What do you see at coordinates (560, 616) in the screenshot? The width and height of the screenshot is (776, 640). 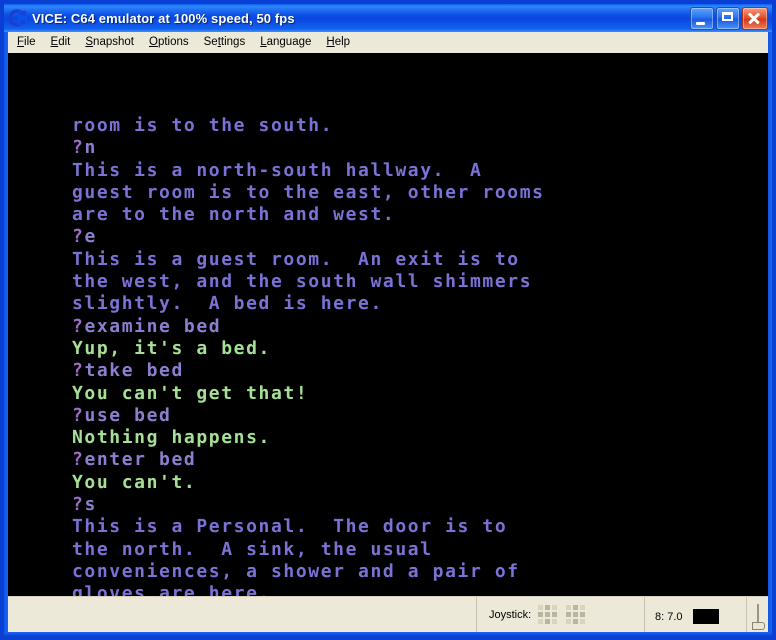 I see `joystick-status: Joystick:` at bounding box center [560, 616].